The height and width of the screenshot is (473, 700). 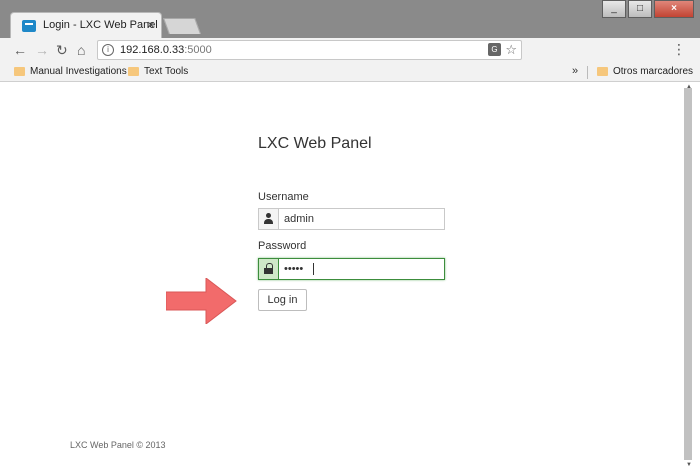 I want to click on bookmark-manual-investigations: Manual Investigations, so click(x=70, y=71).